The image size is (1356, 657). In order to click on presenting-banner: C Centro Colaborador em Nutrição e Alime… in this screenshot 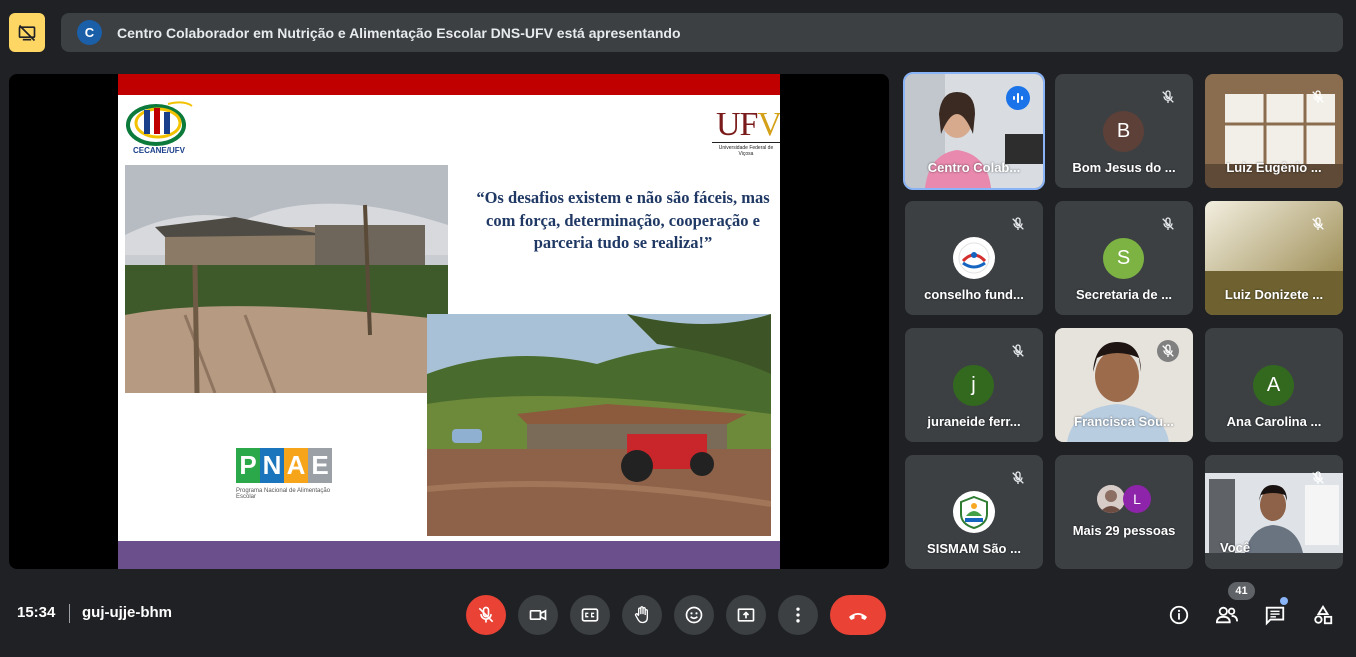, I will do `click(702, 32)`.